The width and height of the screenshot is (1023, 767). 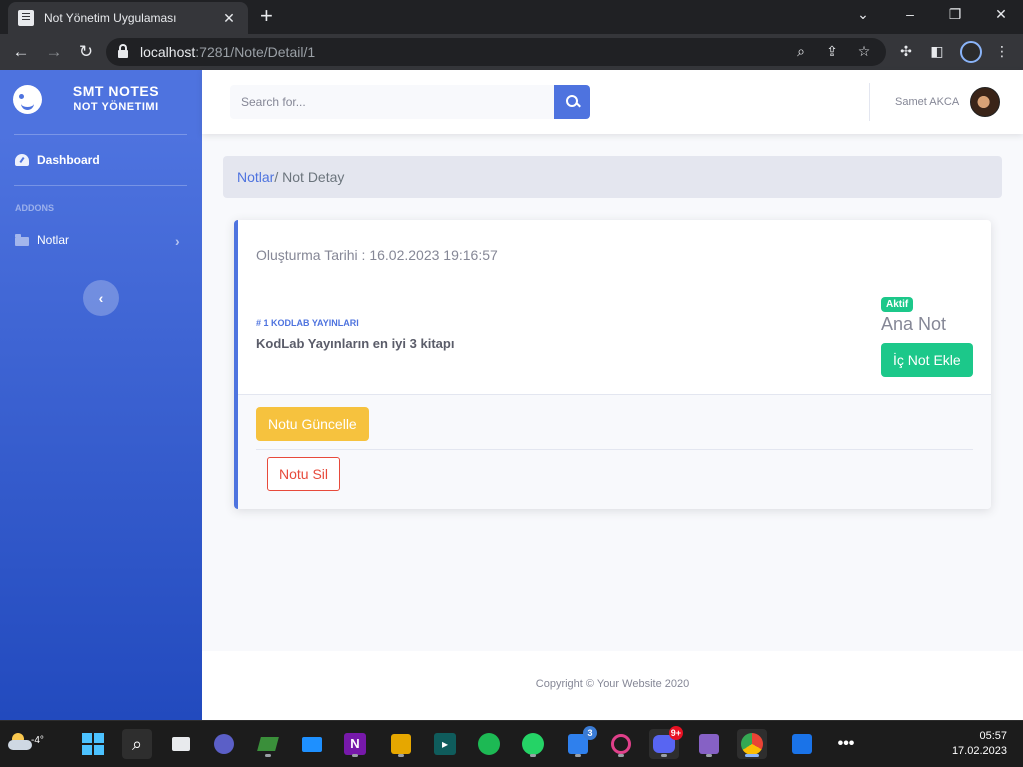 What do you see at coordinates (54, 52) in the screenshot?
I see `forward-icon: →` at bounding box center [54, 52].